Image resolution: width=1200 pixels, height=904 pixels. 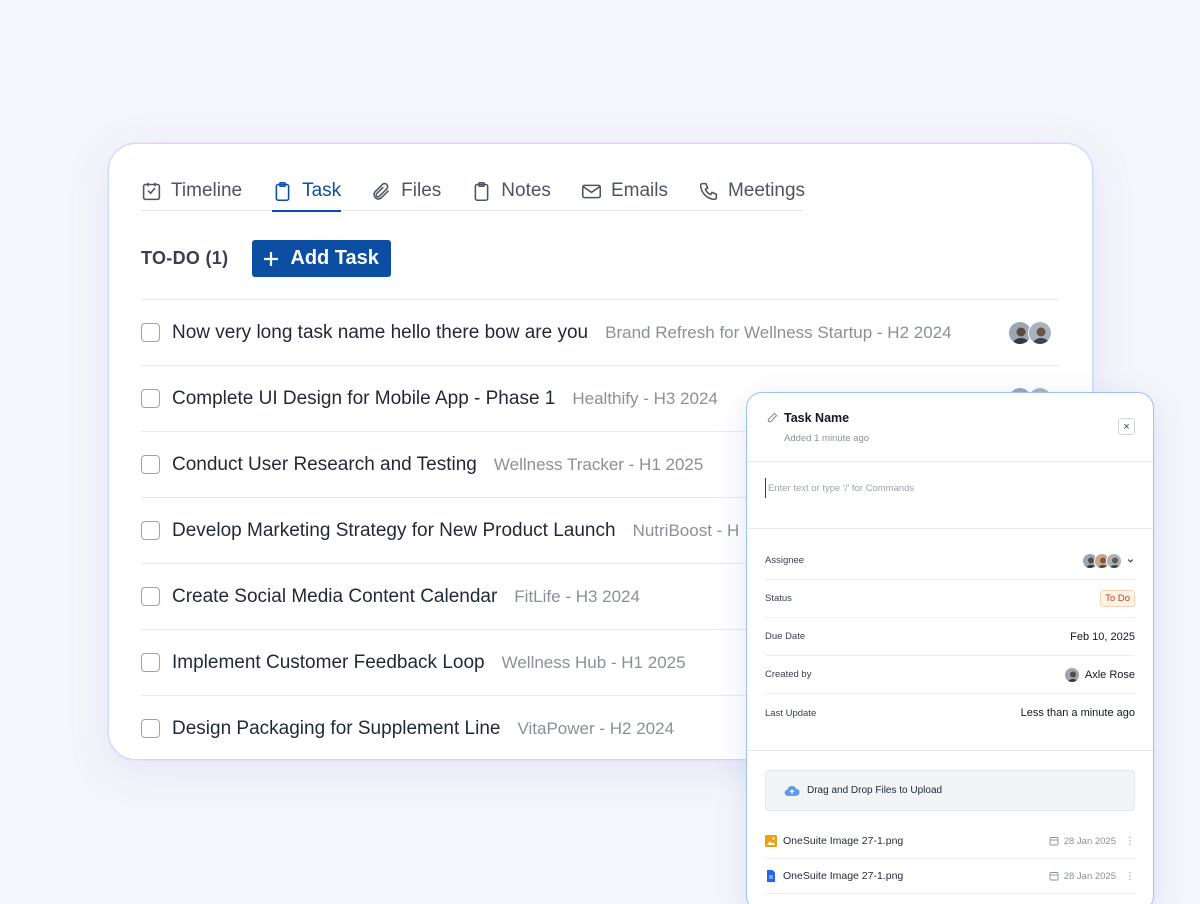 What do you see at coordinates (324, 465) in the screenshot?
I see `task-name: Conduct User Research and Testing` at bounding box center [324, 465].